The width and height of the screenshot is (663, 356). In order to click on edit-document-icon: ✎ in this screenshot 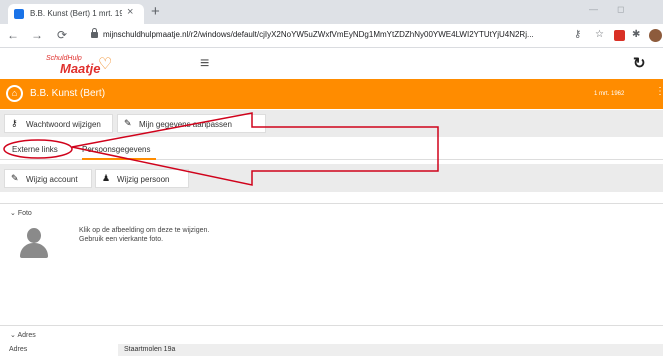, I will do `click(128, 123)`.